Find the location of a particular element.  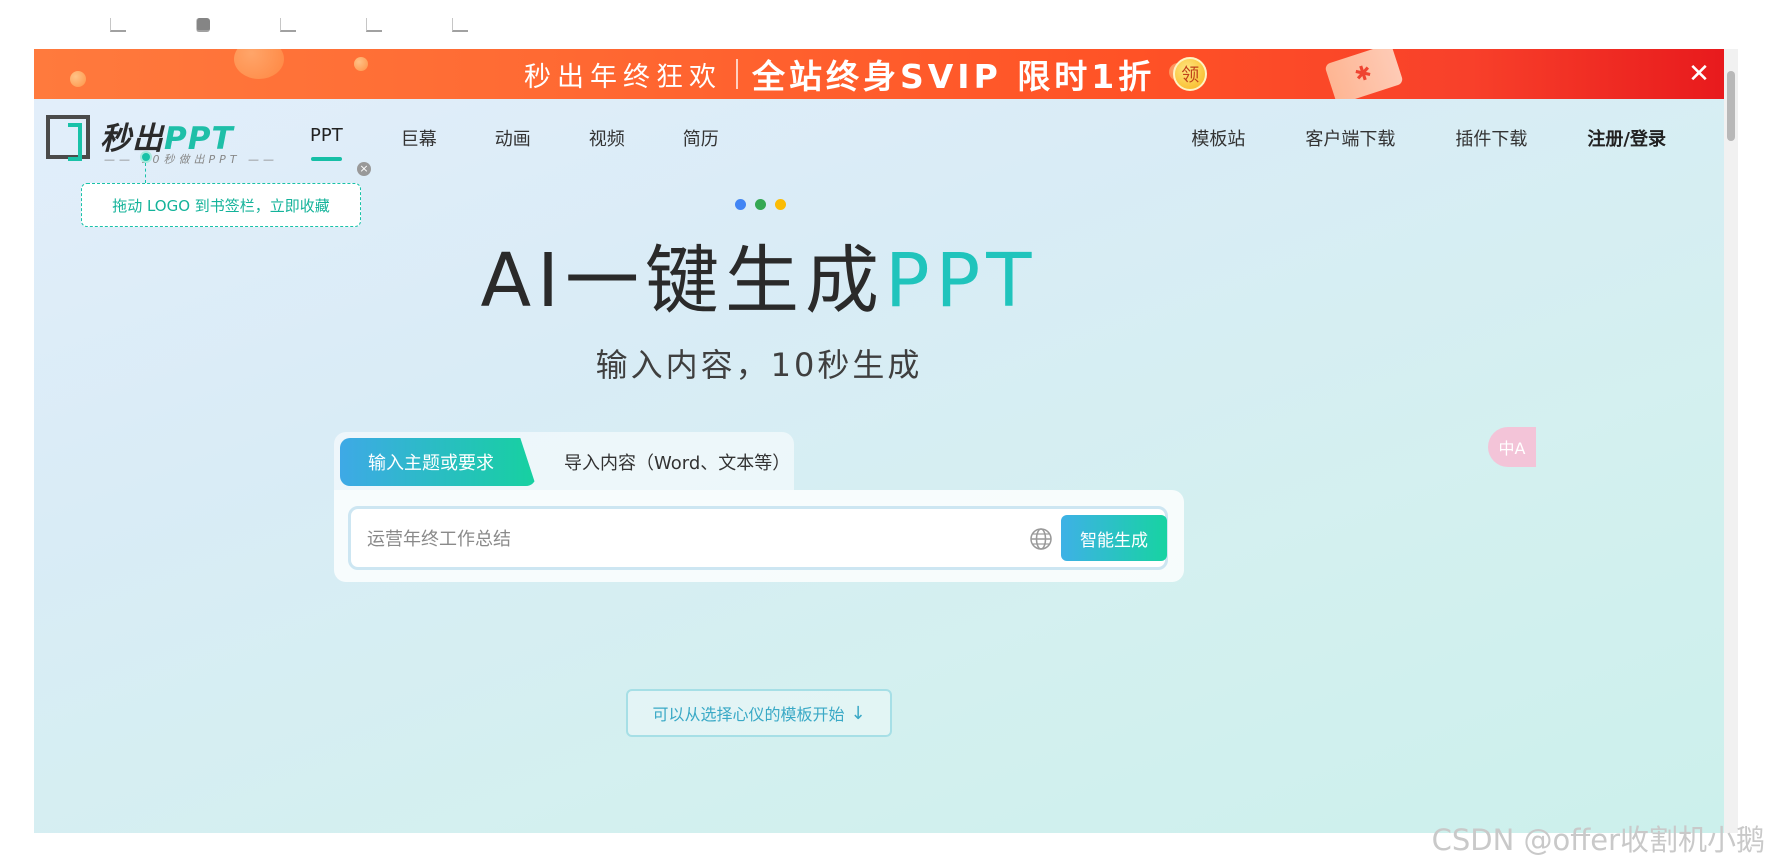

hero-dots is located at coordinates (760, 204).